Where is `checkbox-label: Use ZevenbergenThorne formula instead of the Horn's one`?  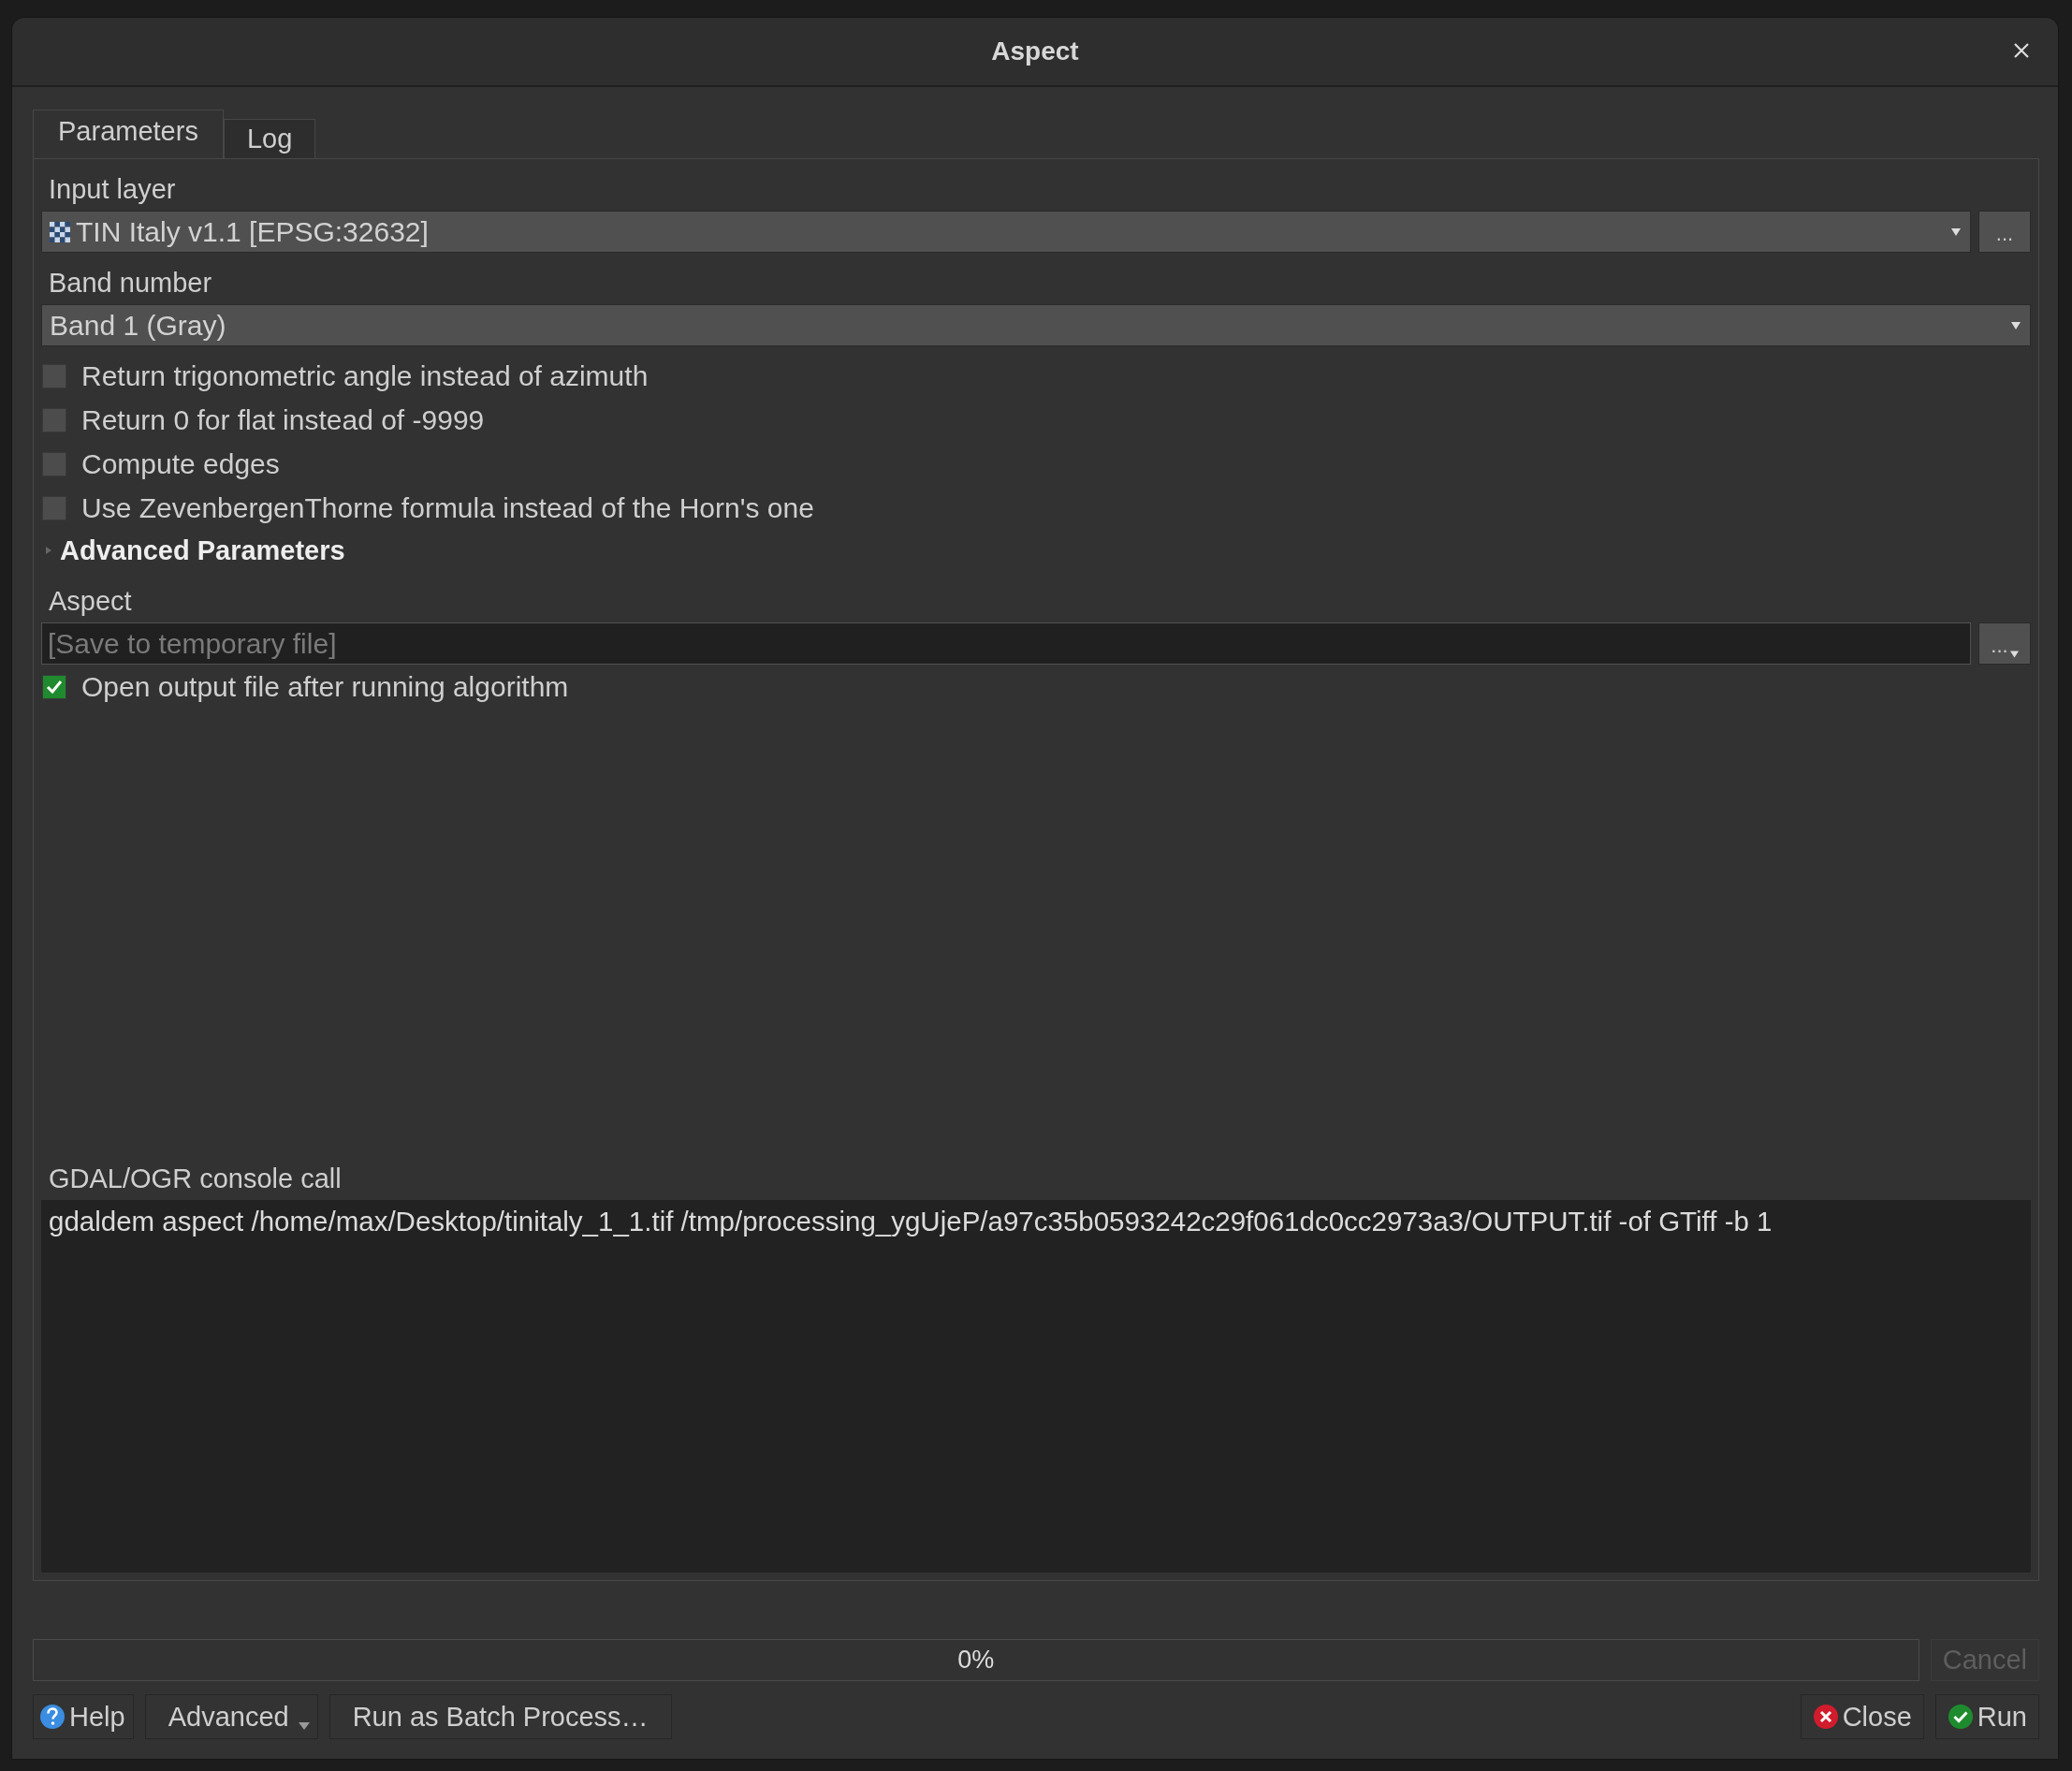
checkbox-label: Use ZevenbergenThorne formula instead of the Horn's one is located at coordinates (447, 507).